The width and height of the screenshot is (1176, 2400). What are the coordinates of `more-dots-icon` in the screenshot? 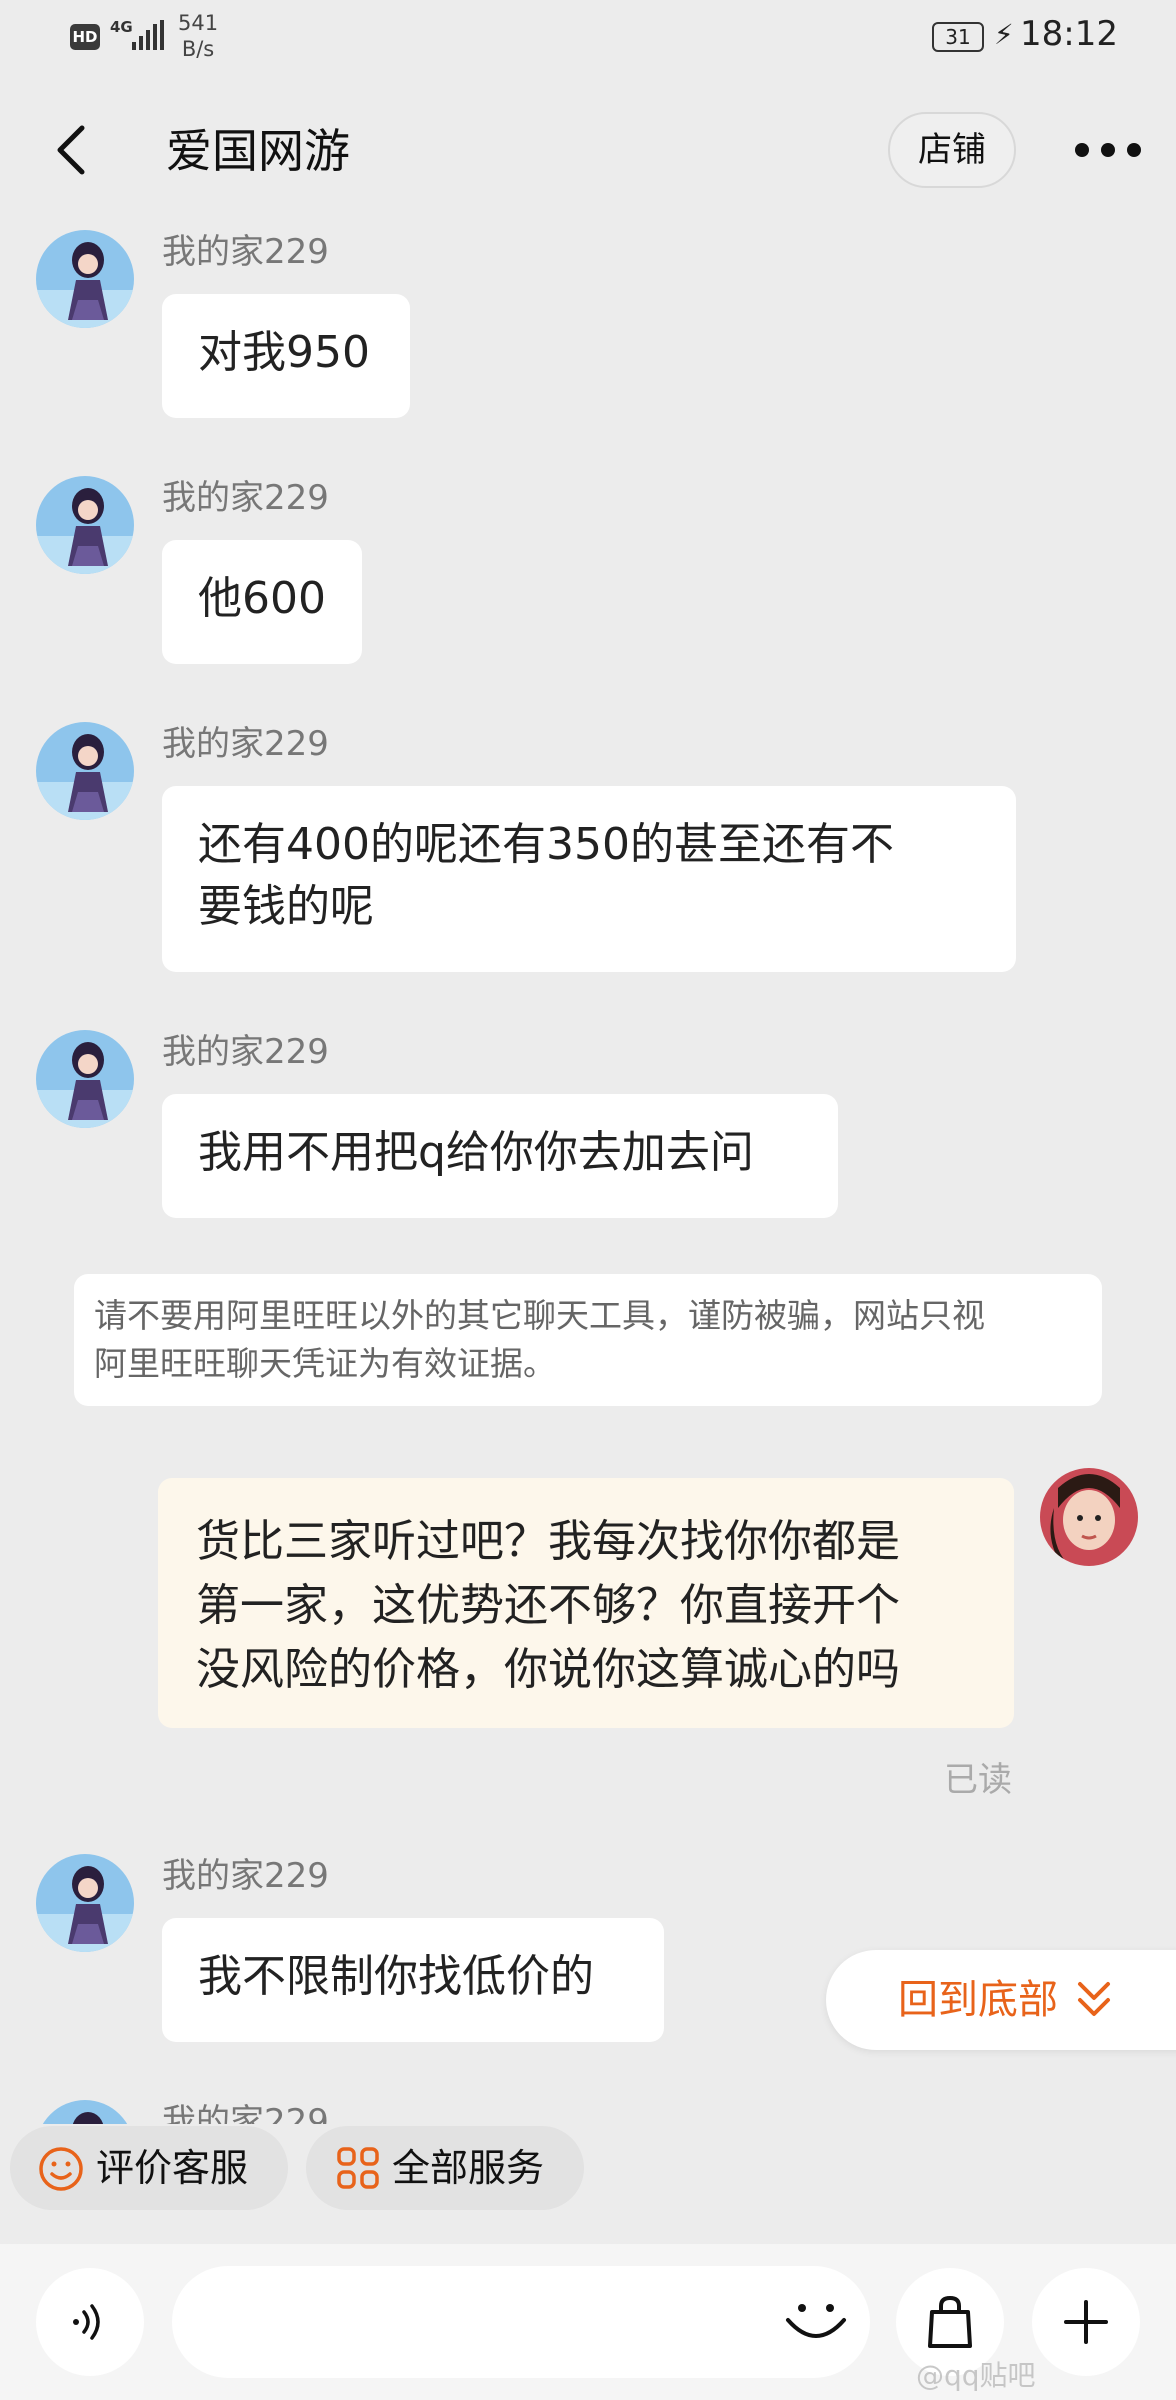 It's located at (1108, 150).